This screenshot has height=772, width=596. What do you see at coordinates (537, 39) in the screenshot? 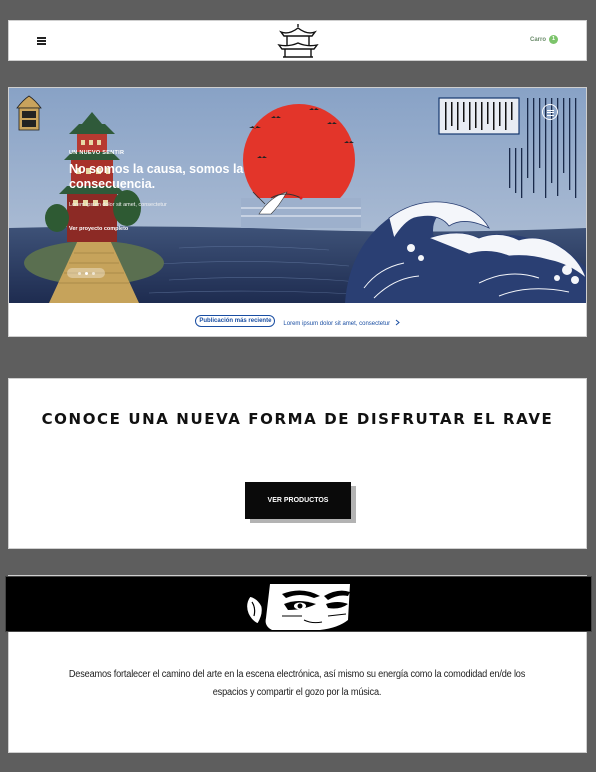
I see `cart-label: Carro` at bounding box center [537, 39].